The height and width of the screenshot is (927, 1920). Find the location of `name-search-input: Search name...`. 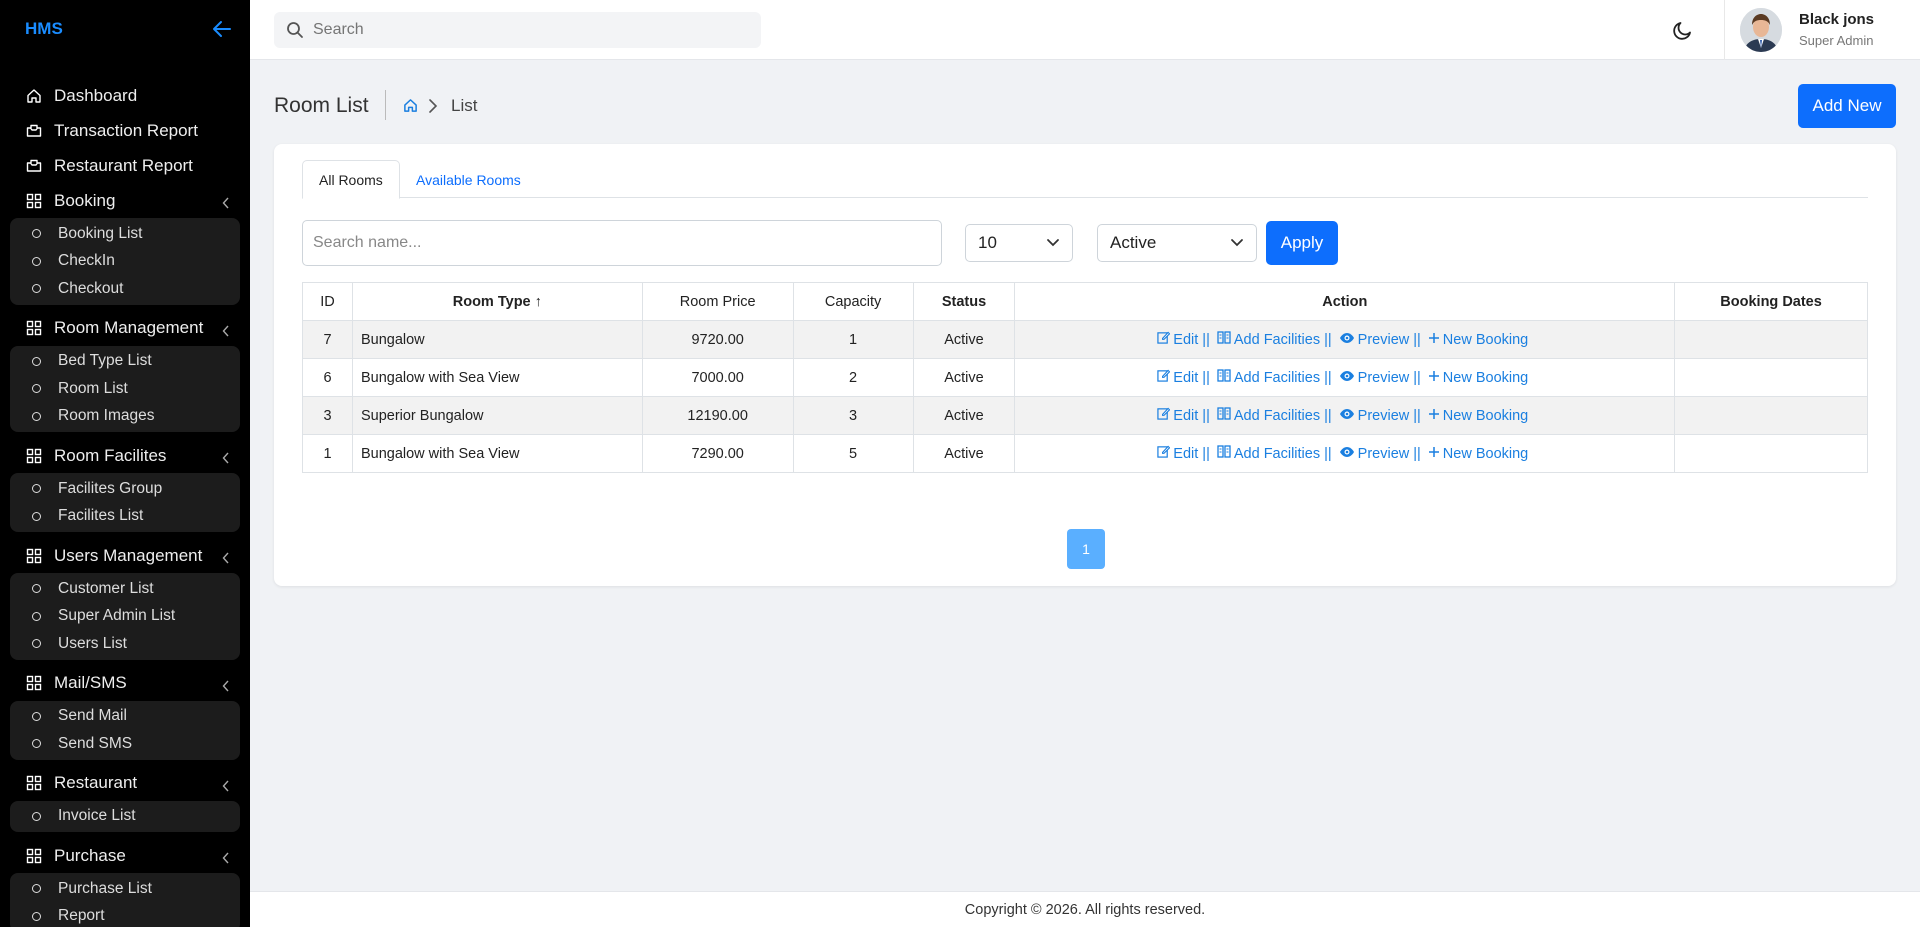

name-search-input: Search name... is located at coordinates (622, 243).